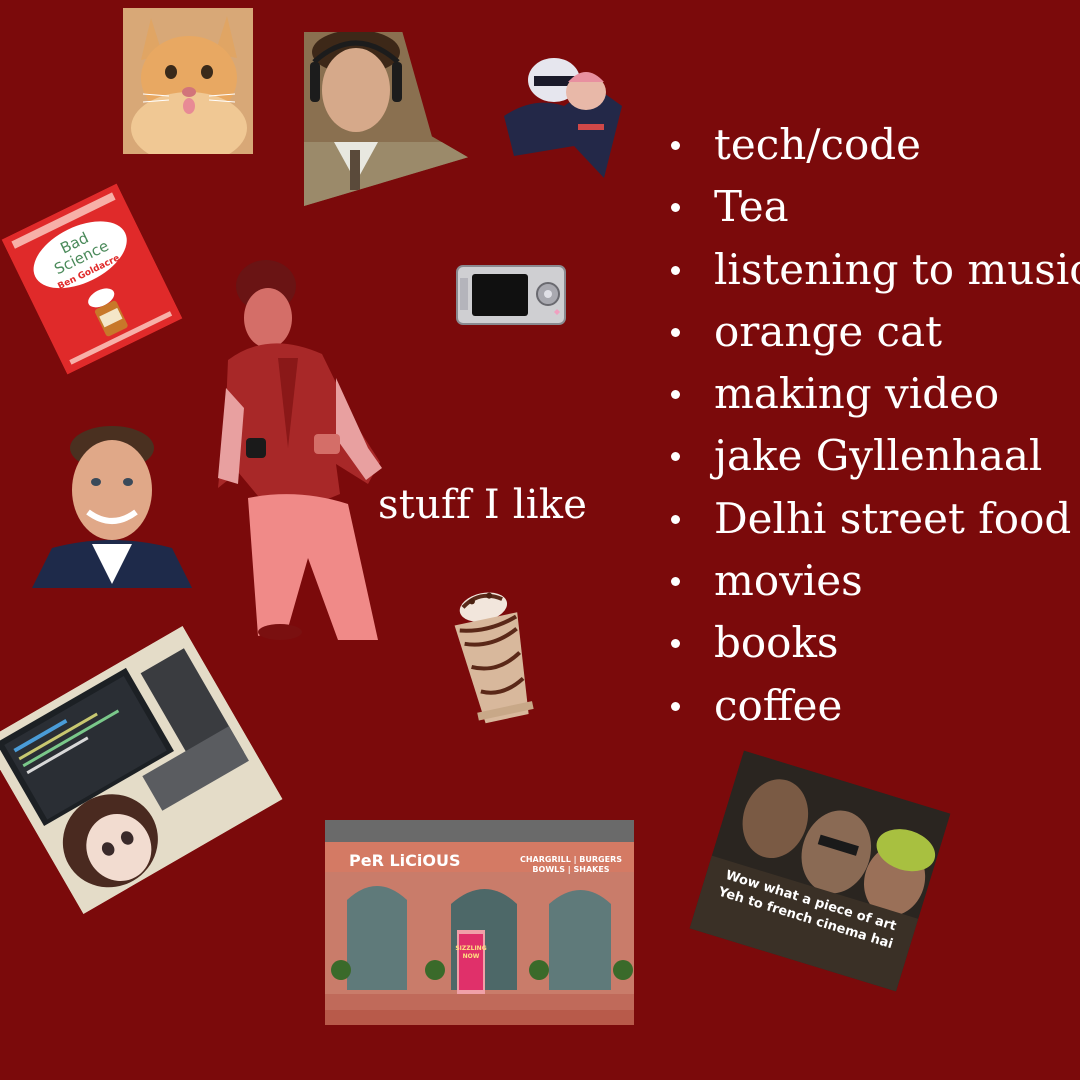 The height and width of the screenshot is (1080, 1080). What do you see at coordinates (874, 706) in the screenshot?
I see `list-item: coffee` at bounding box center [874, 706].